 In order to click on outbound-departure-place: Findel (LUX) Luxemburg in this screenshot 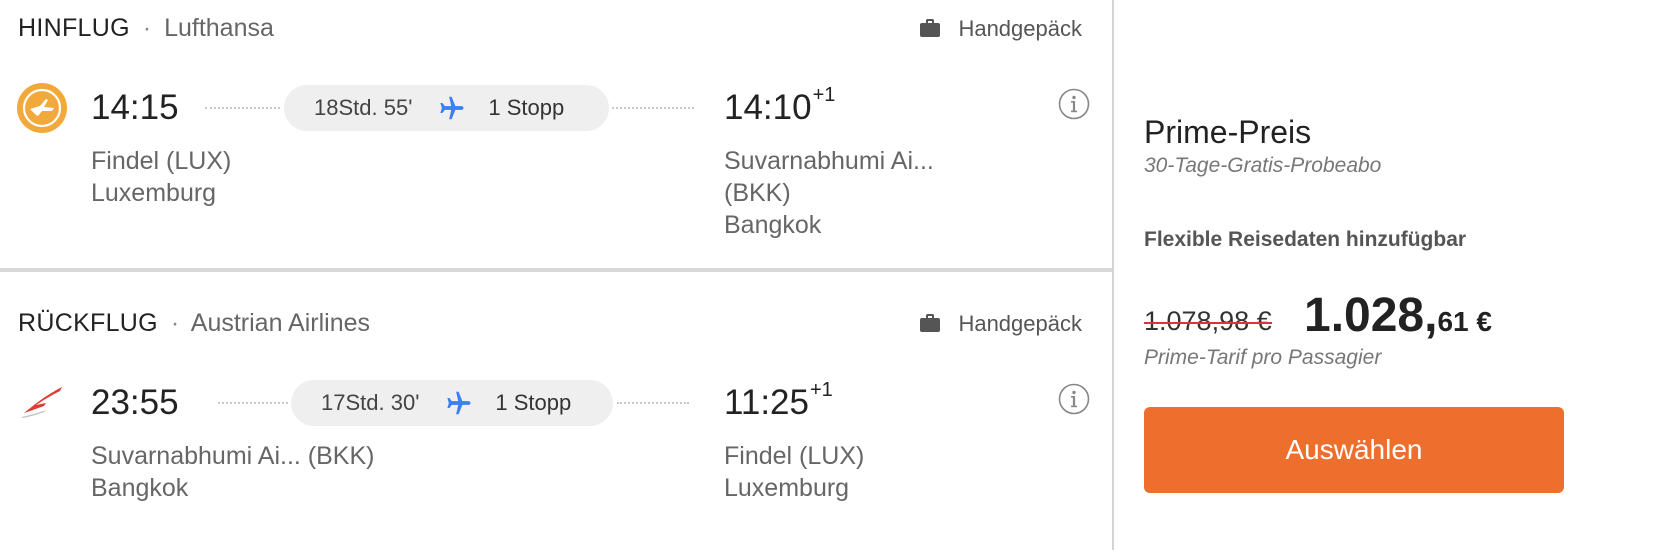, I will do `click(161, 177)`.